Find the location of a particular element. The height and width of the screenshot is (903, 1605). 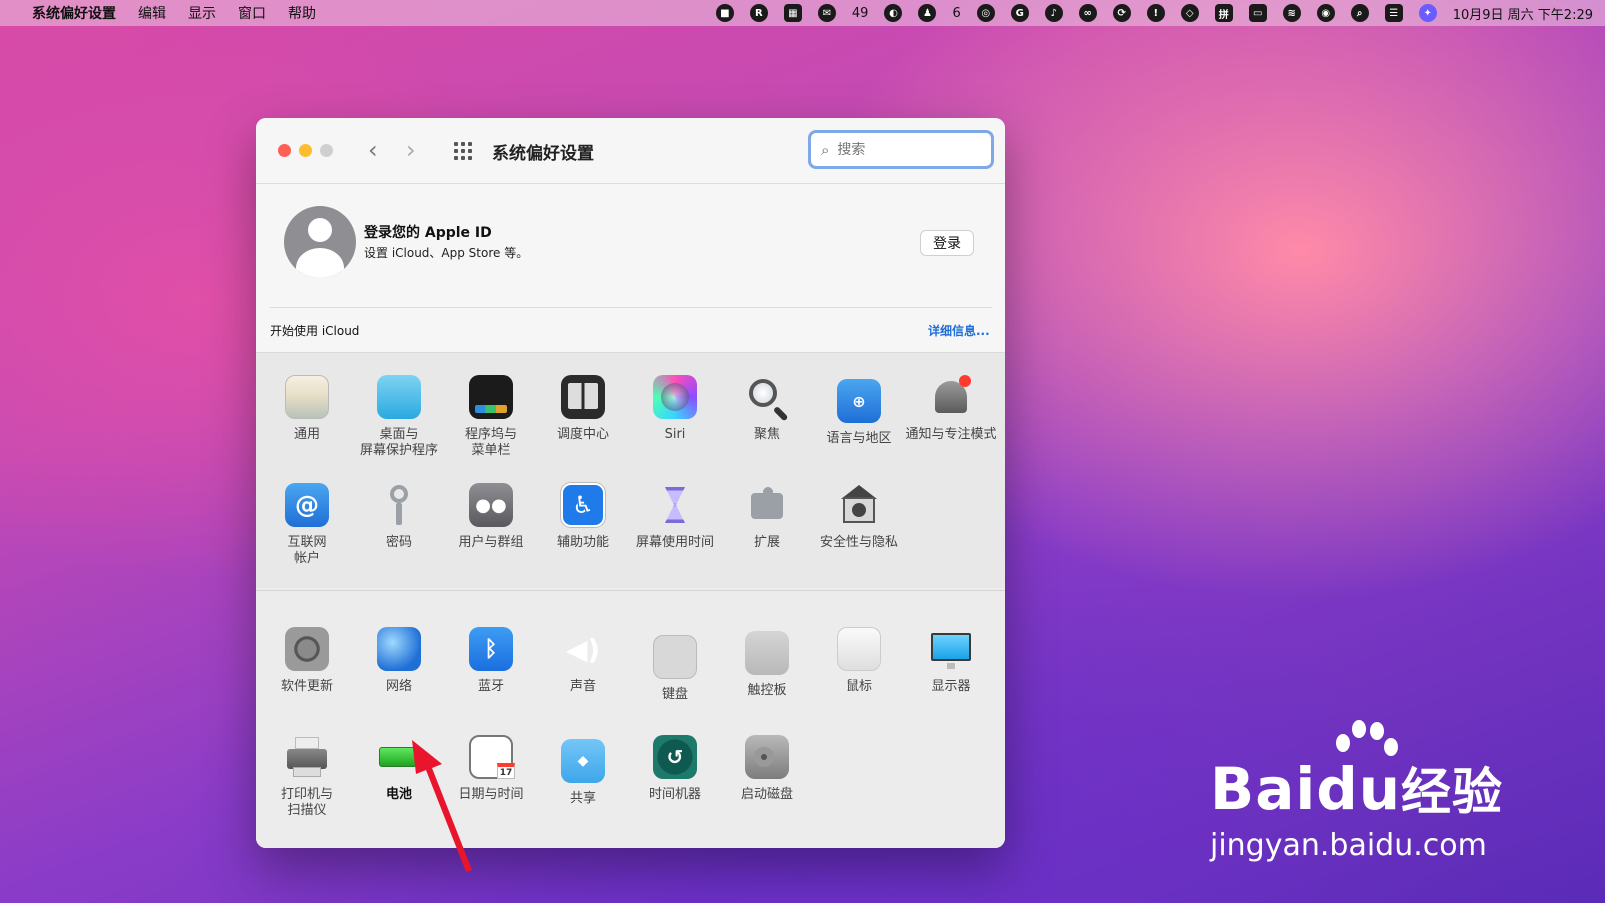

pref-passwords: 密码 is located at coordinates (399, 517).